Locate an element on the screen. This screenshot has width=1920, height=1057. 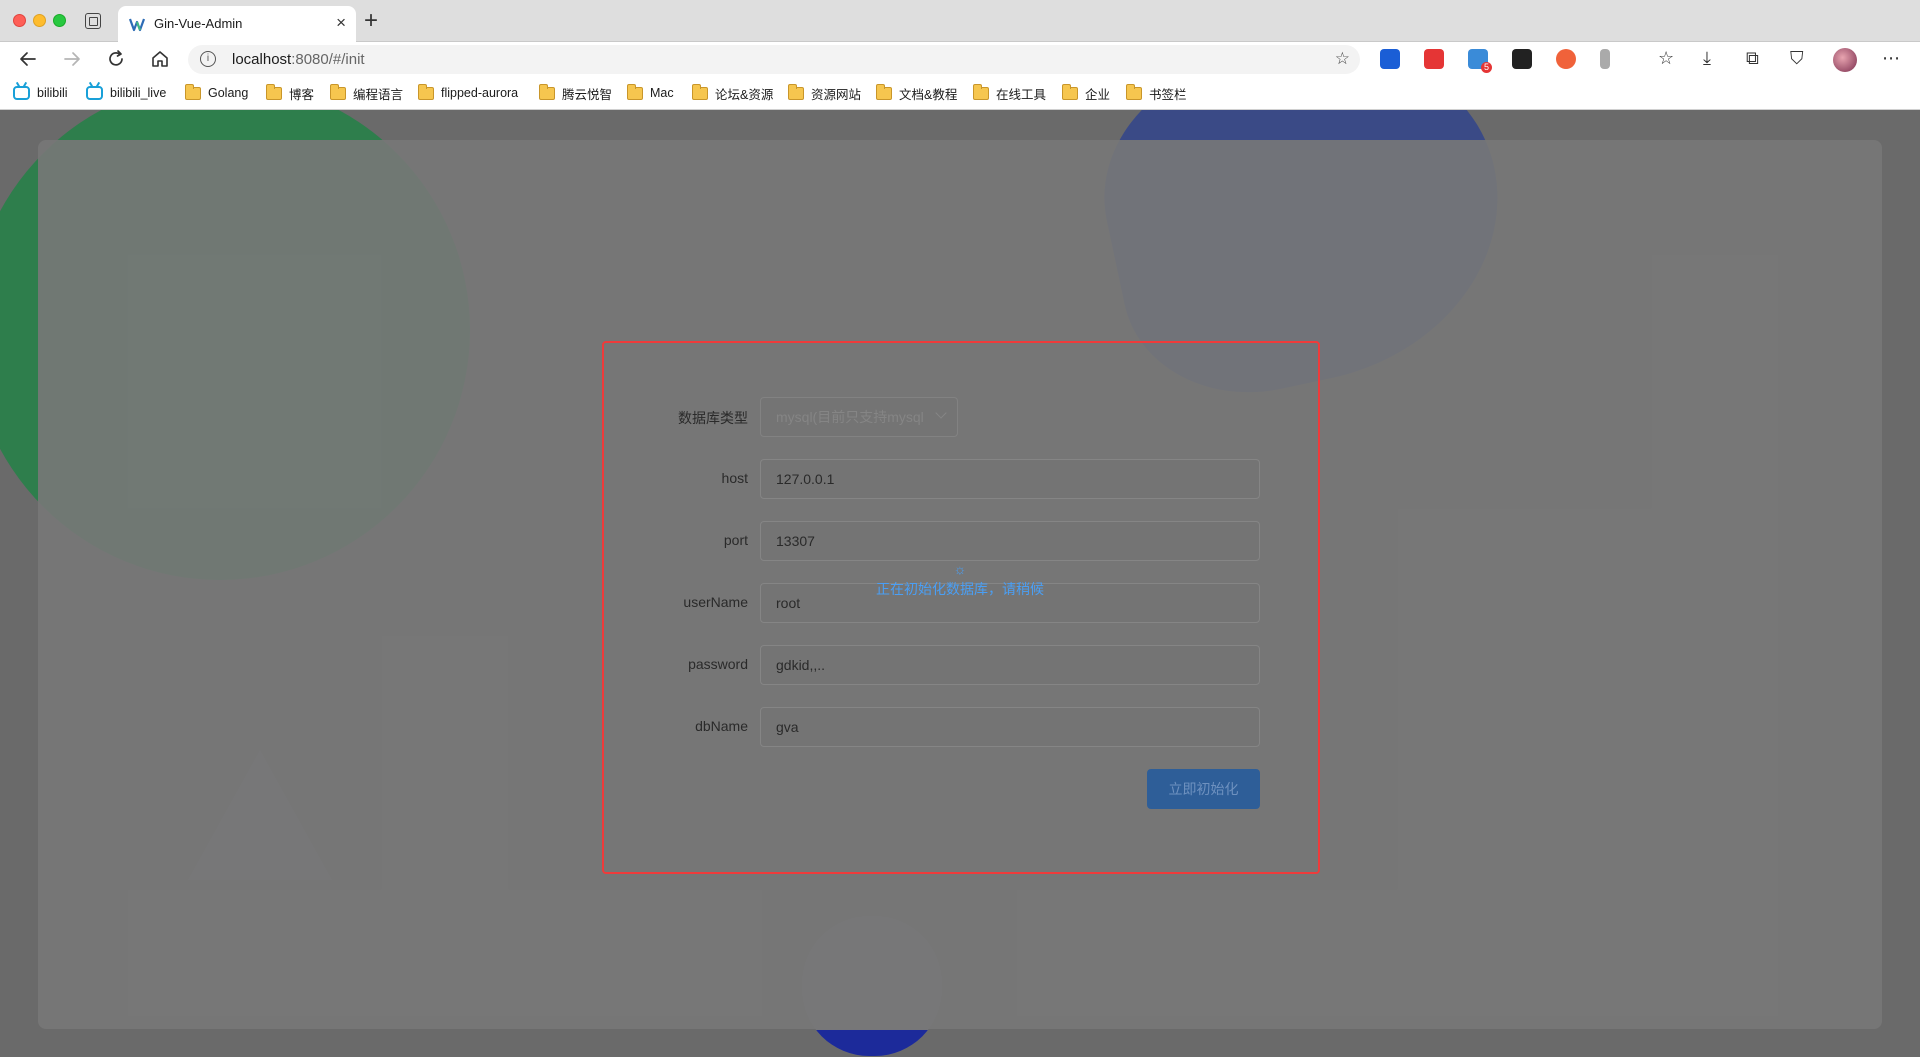
bookmark-label: 论坛&资源 is located at coordinates (744, 94).